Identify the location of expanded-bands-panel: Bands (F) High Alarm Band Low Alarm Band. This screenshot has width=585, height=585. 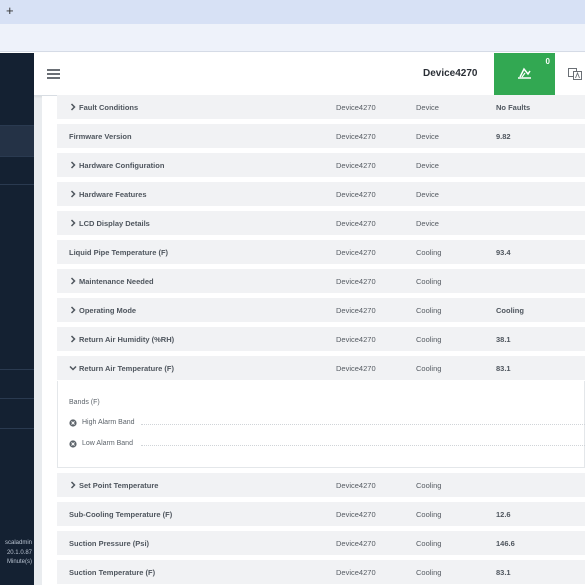
(321, 424).